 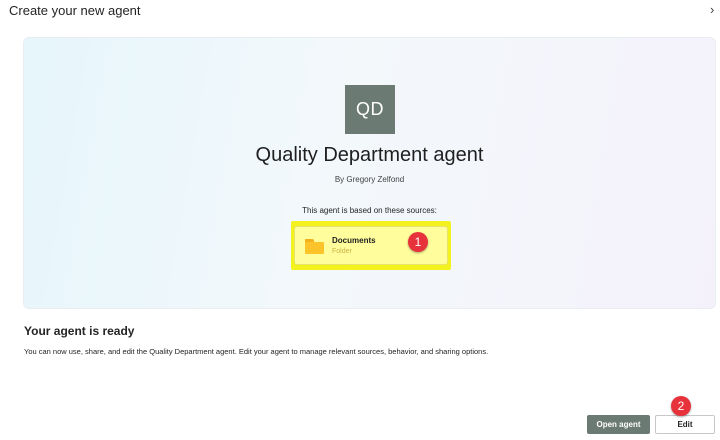 I want to click on agent-avatar: QD, so click(x=370, y=109).